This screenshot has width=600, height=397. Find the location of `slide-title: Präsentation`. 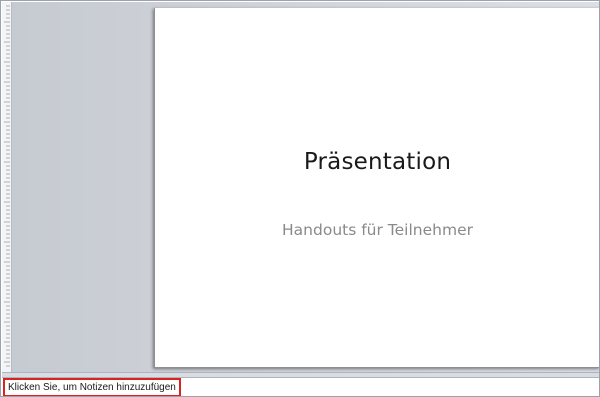

slide-title: Präsentation is located at coordinates (377, 162).